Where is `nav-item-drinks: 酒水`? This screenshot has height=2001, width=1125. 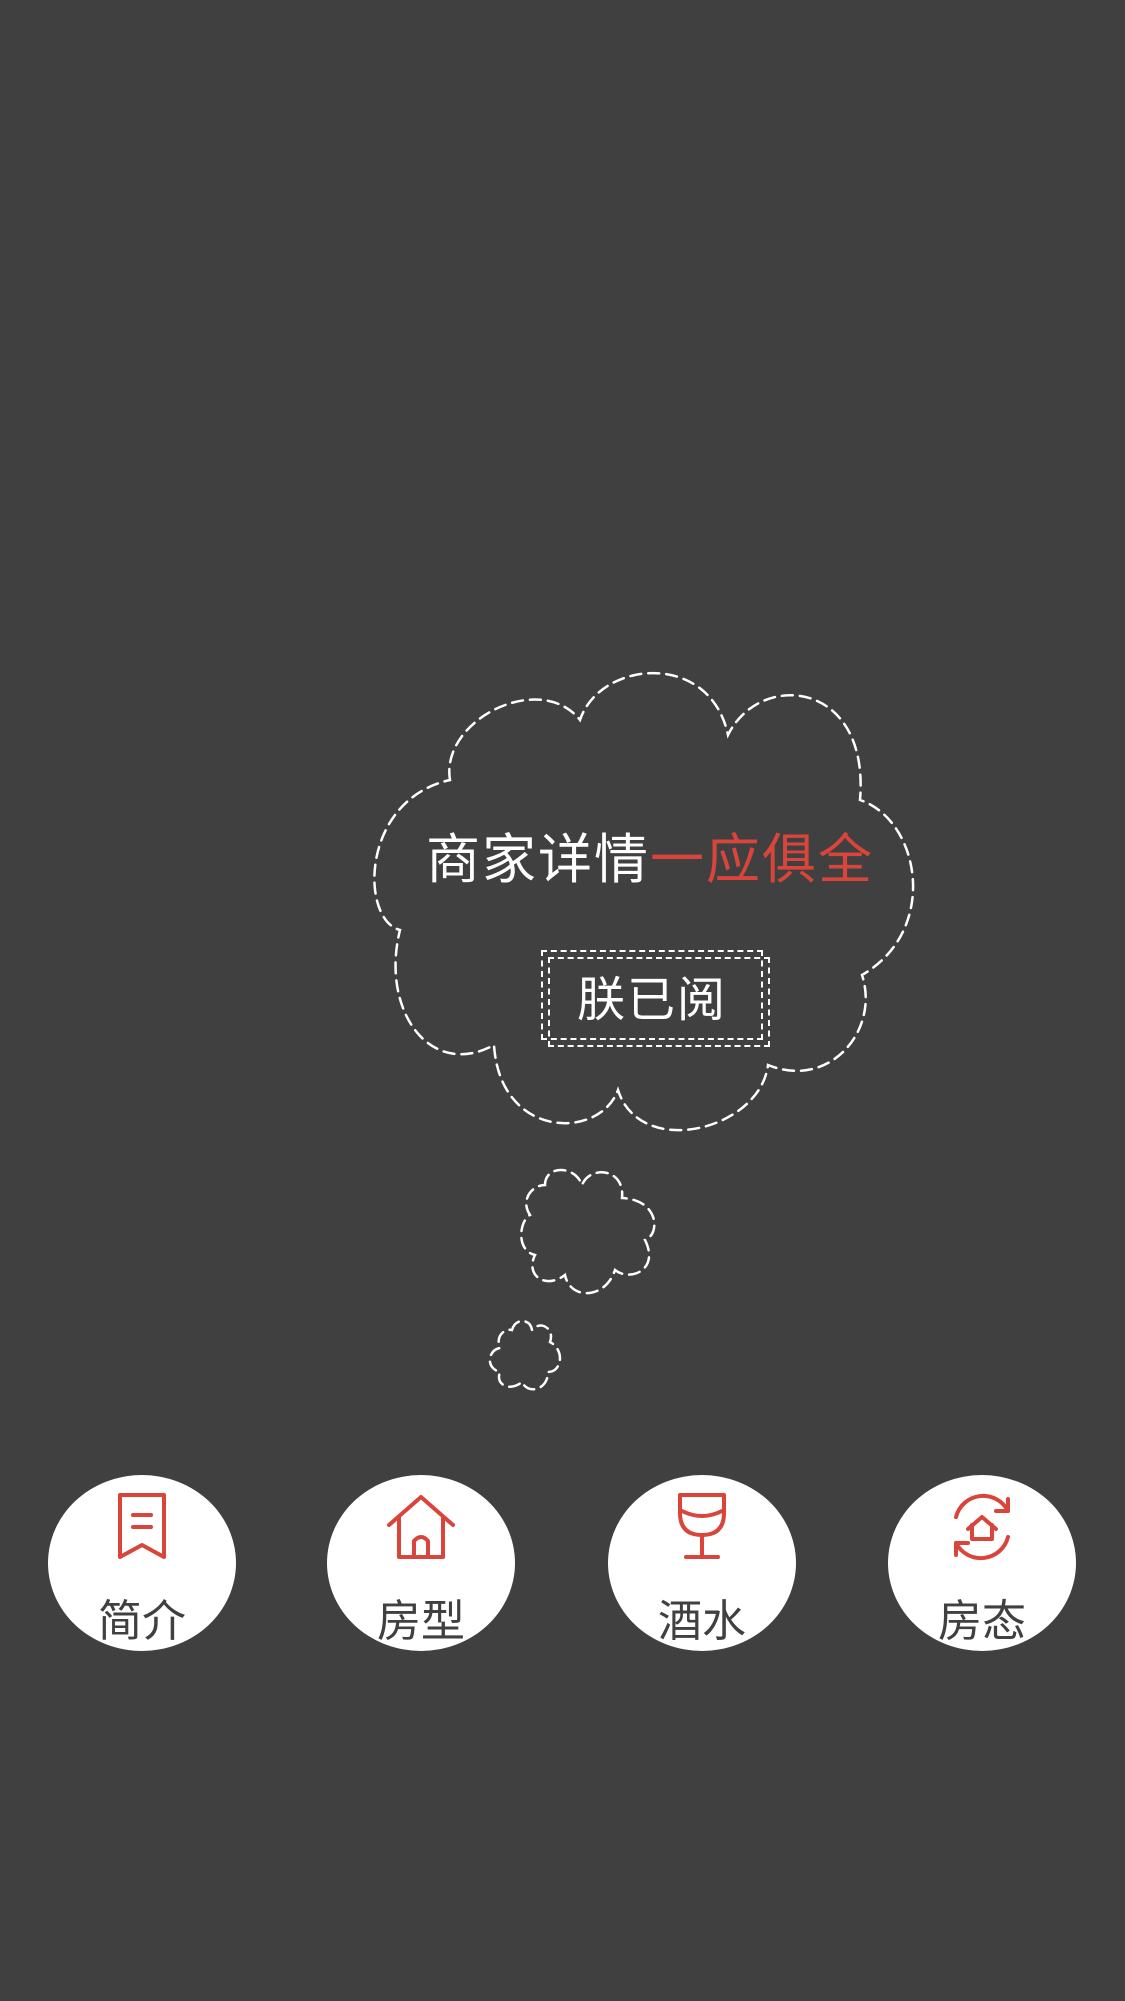 nav-item-drinks: 酒水 is located at coordinates (702, 1563).